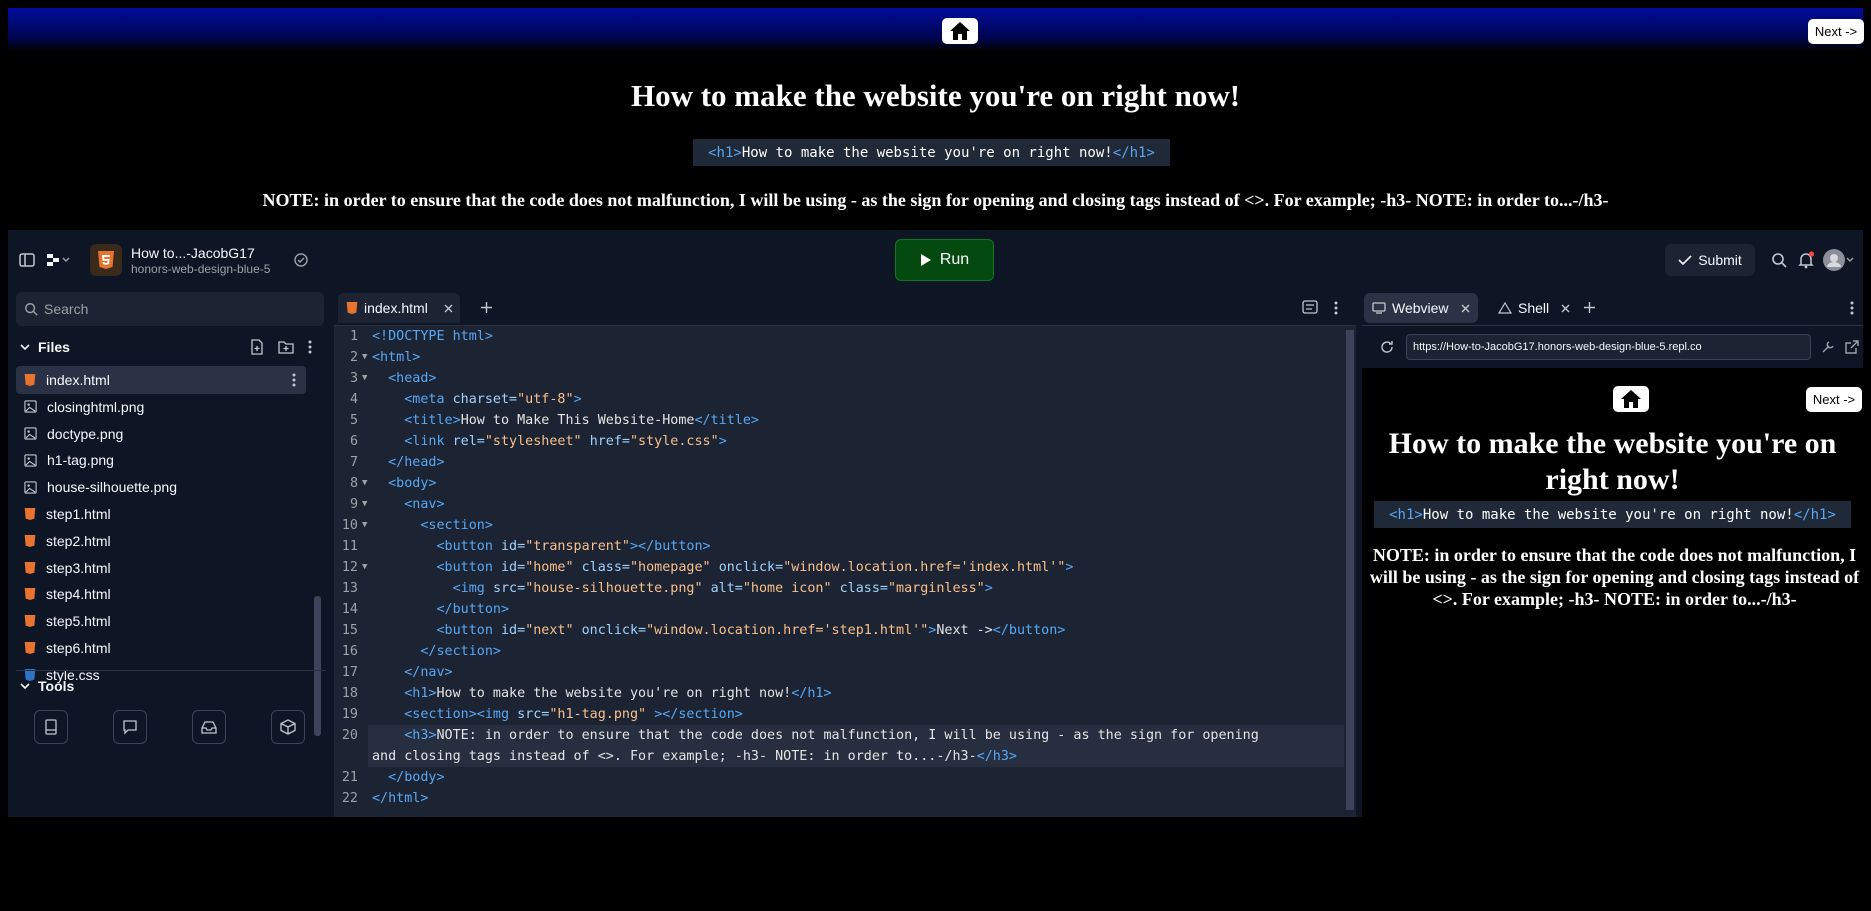  I want to click on project-name: How to...-JacobG17, so click(193, 253).